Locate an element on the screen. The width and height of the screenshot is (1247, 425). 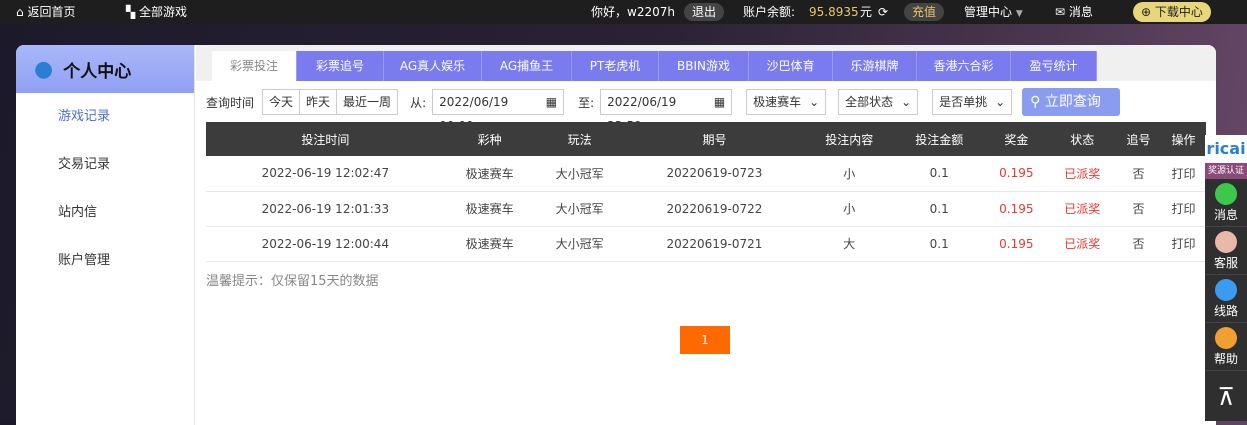
column-header: 投注时间 is located at coordinates (325, 139).